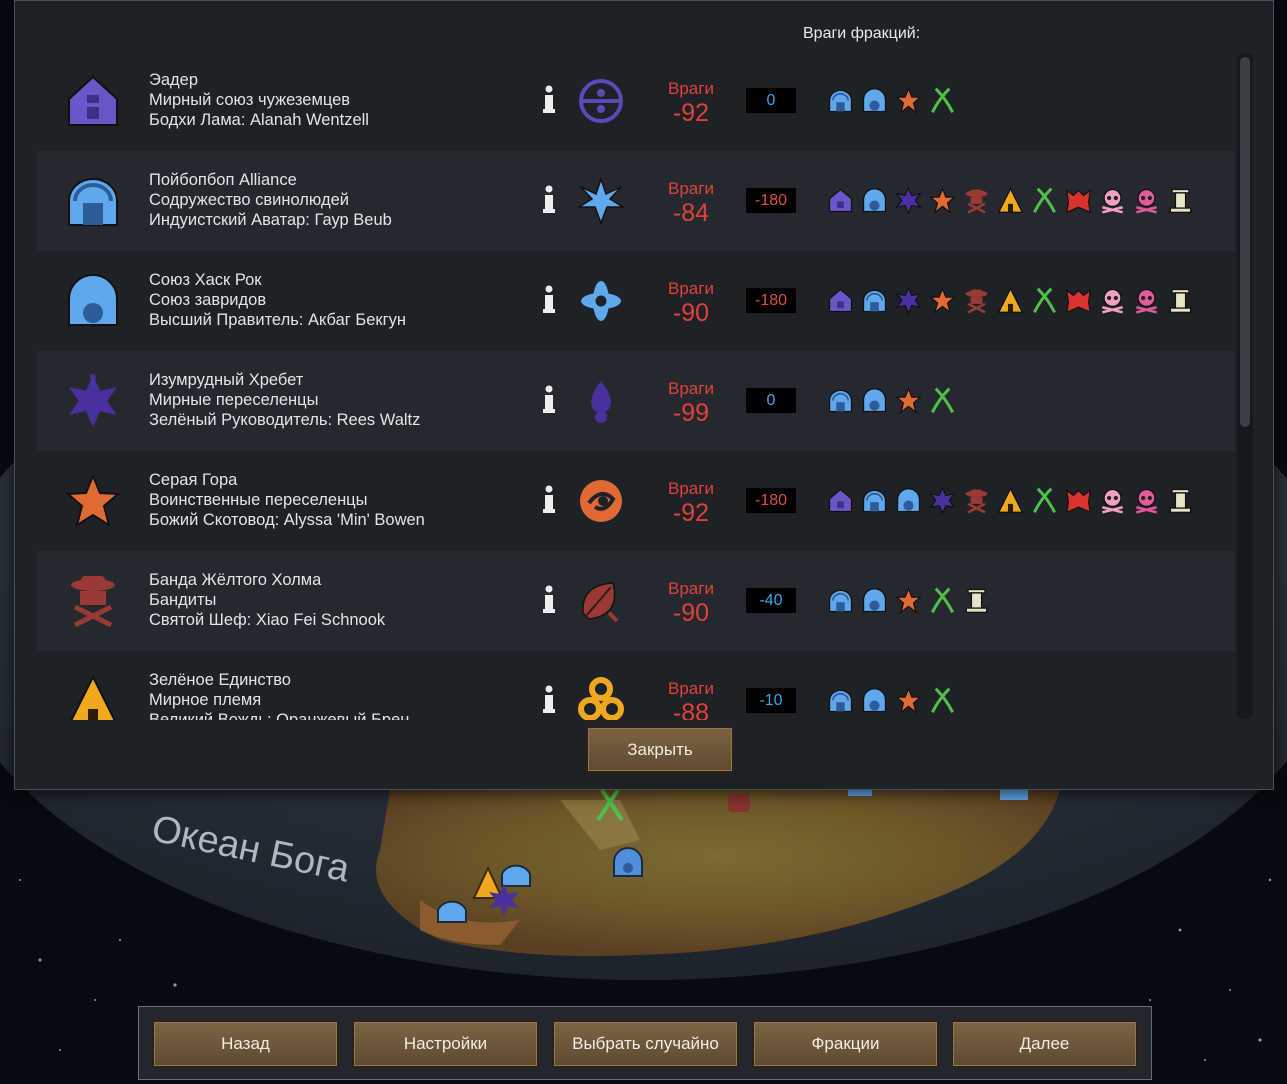 Image resolution: width=1287 pixels, height=1084 pixels. Describe the element at coordinates (771, 100) in the screenshot. I see `goodwill-value: 0` at that location.